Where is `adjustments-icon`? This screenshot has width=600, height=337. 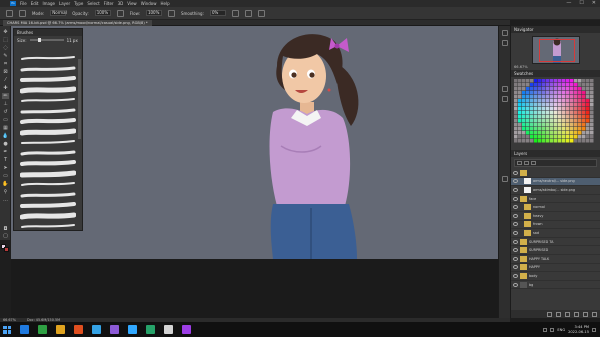 adjustments-icon is located at coordinates (505, 99).